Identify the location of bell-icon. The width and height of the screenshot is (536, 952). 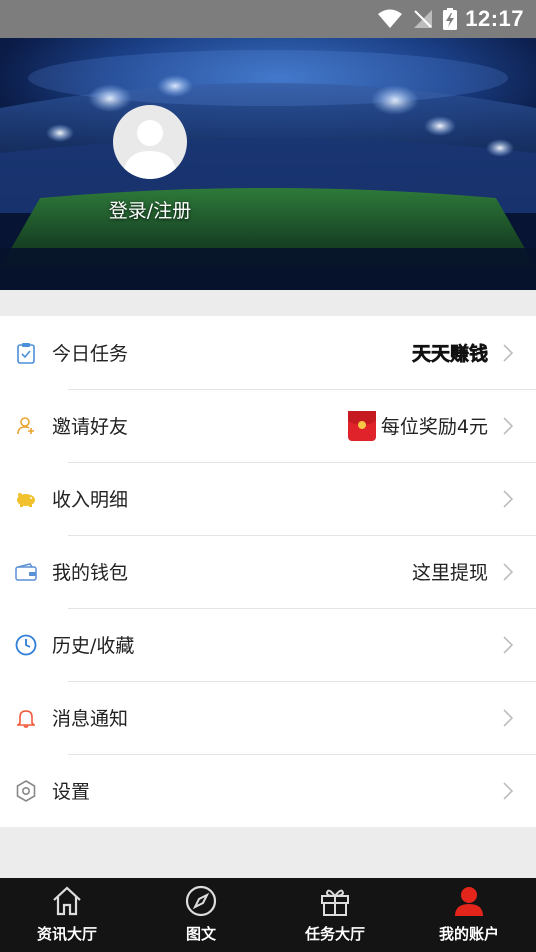
(26, 718).